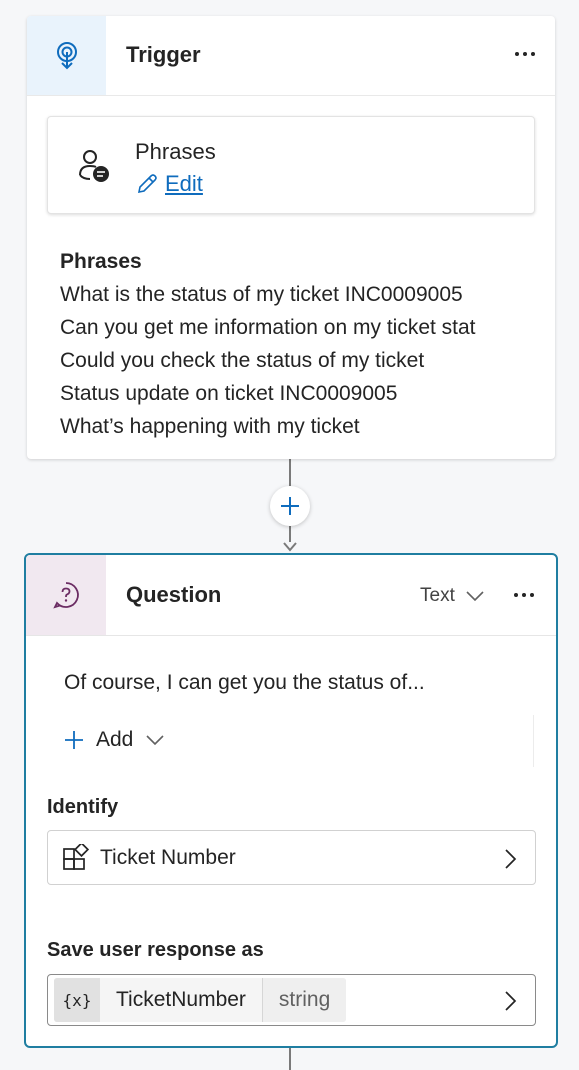  I want to click on trigger-icon, so click(66, 55).